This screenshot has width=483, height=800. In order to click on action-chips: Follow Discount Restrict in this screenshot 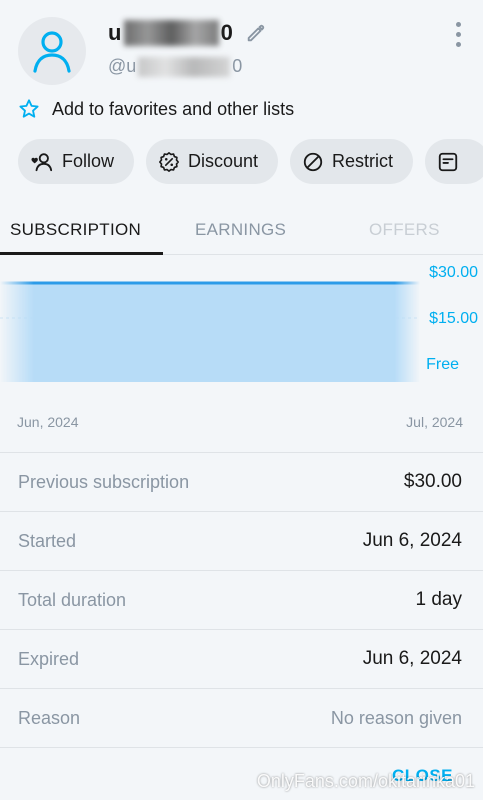, I will do `click(250, 161)`.